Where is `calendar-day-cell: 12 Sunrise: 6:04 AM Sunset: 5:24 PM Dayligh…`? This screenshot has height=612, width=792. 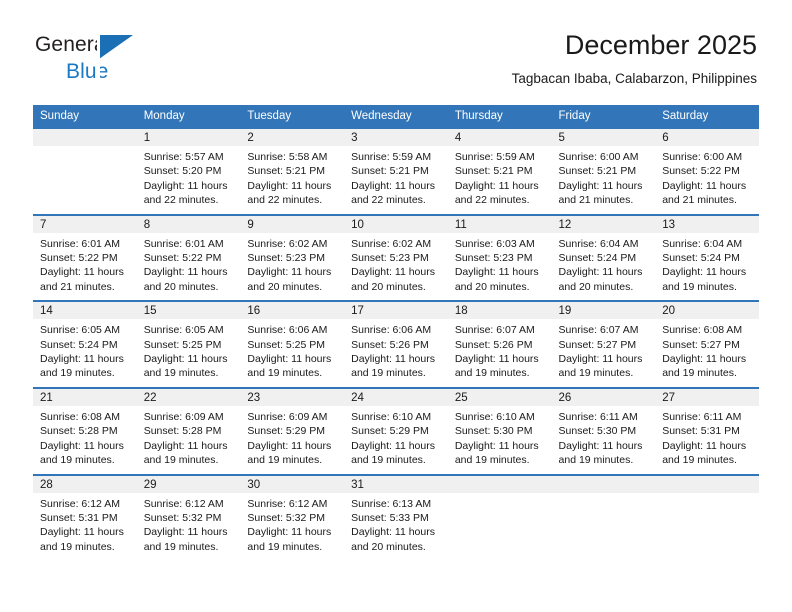
calendar-day-cell: 12 Sunrise: 6:04 AM Sunset: 5:24 PM Dayligh… is located at coordinates (603, 257).